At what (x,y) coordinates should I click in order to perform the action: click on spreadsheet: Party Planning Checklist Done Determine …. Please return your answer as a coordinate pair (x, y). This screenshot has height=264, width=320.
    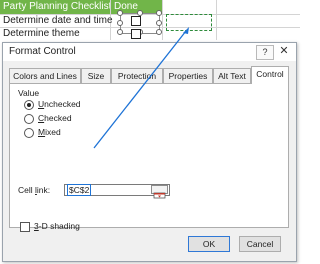
    Looking at the image, I should click on (150, 20).